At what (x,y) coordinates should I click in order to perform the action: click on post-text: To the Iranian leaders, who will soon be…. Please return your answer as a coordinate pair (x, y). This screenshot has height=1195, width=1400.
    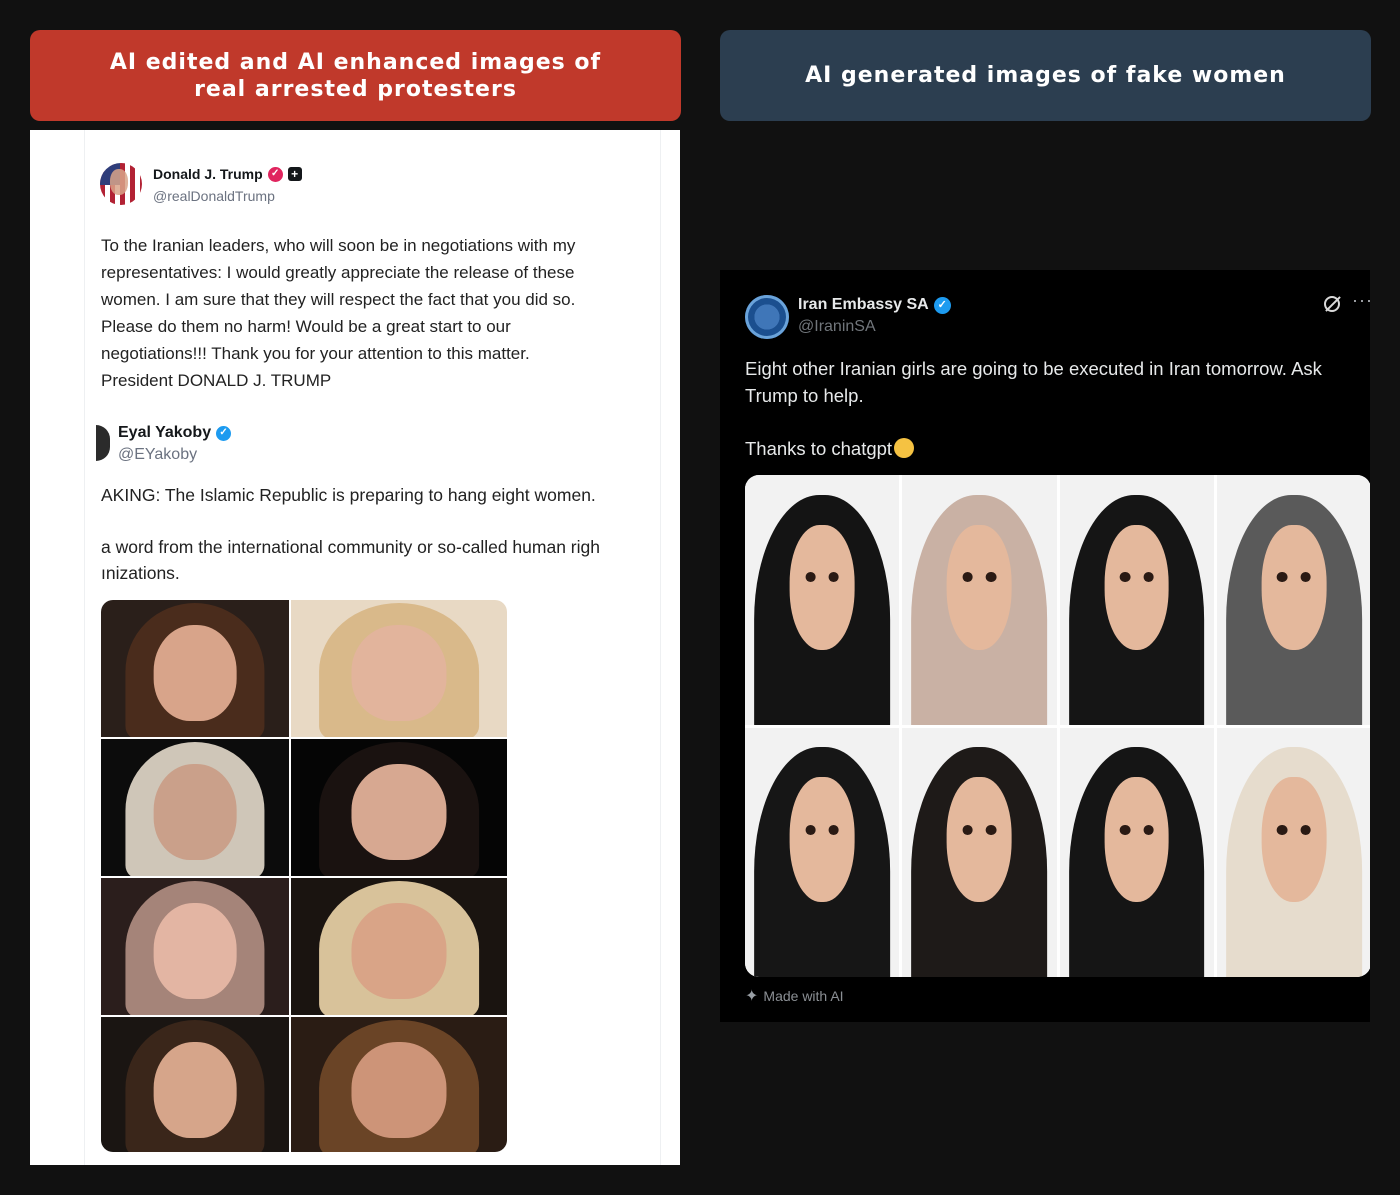
    Looking at the image, I should click on (381, 313).